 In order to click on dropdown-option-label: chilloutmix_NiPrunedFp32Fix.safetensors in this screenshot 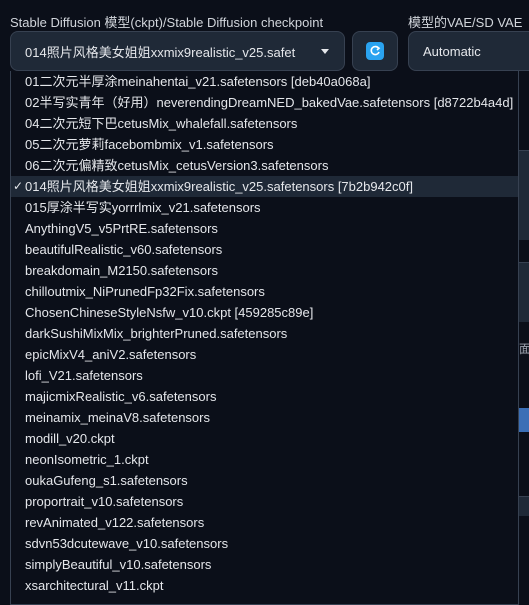, I will do `click(145, 291)`.